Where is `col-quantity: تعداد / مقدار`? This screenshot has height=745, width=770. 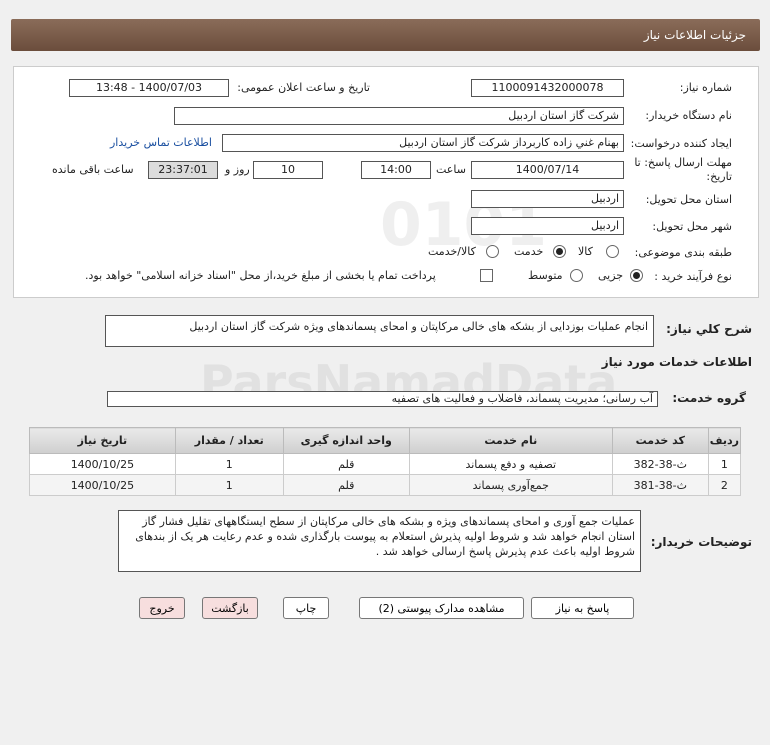
col-quantity: تعداد / مقدار is located at coordinates (229, 440).